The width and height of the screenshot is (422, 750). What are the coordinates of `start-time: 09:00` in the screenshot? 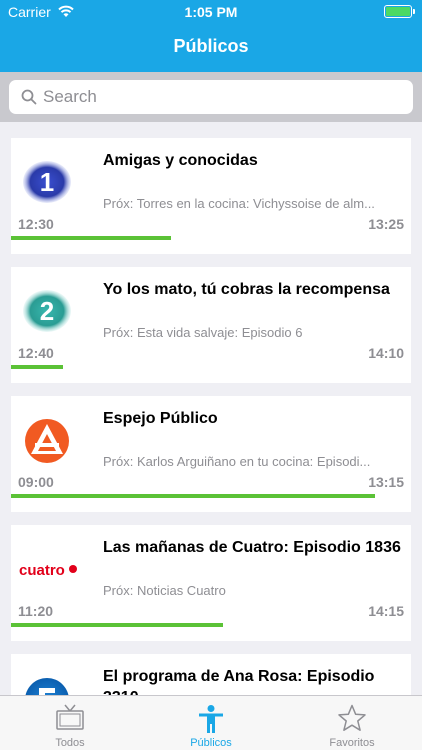 It's located at (36, 482).